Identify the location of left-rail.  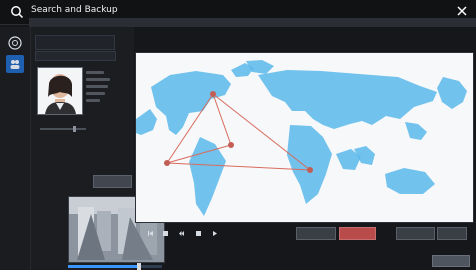
(15, 148).